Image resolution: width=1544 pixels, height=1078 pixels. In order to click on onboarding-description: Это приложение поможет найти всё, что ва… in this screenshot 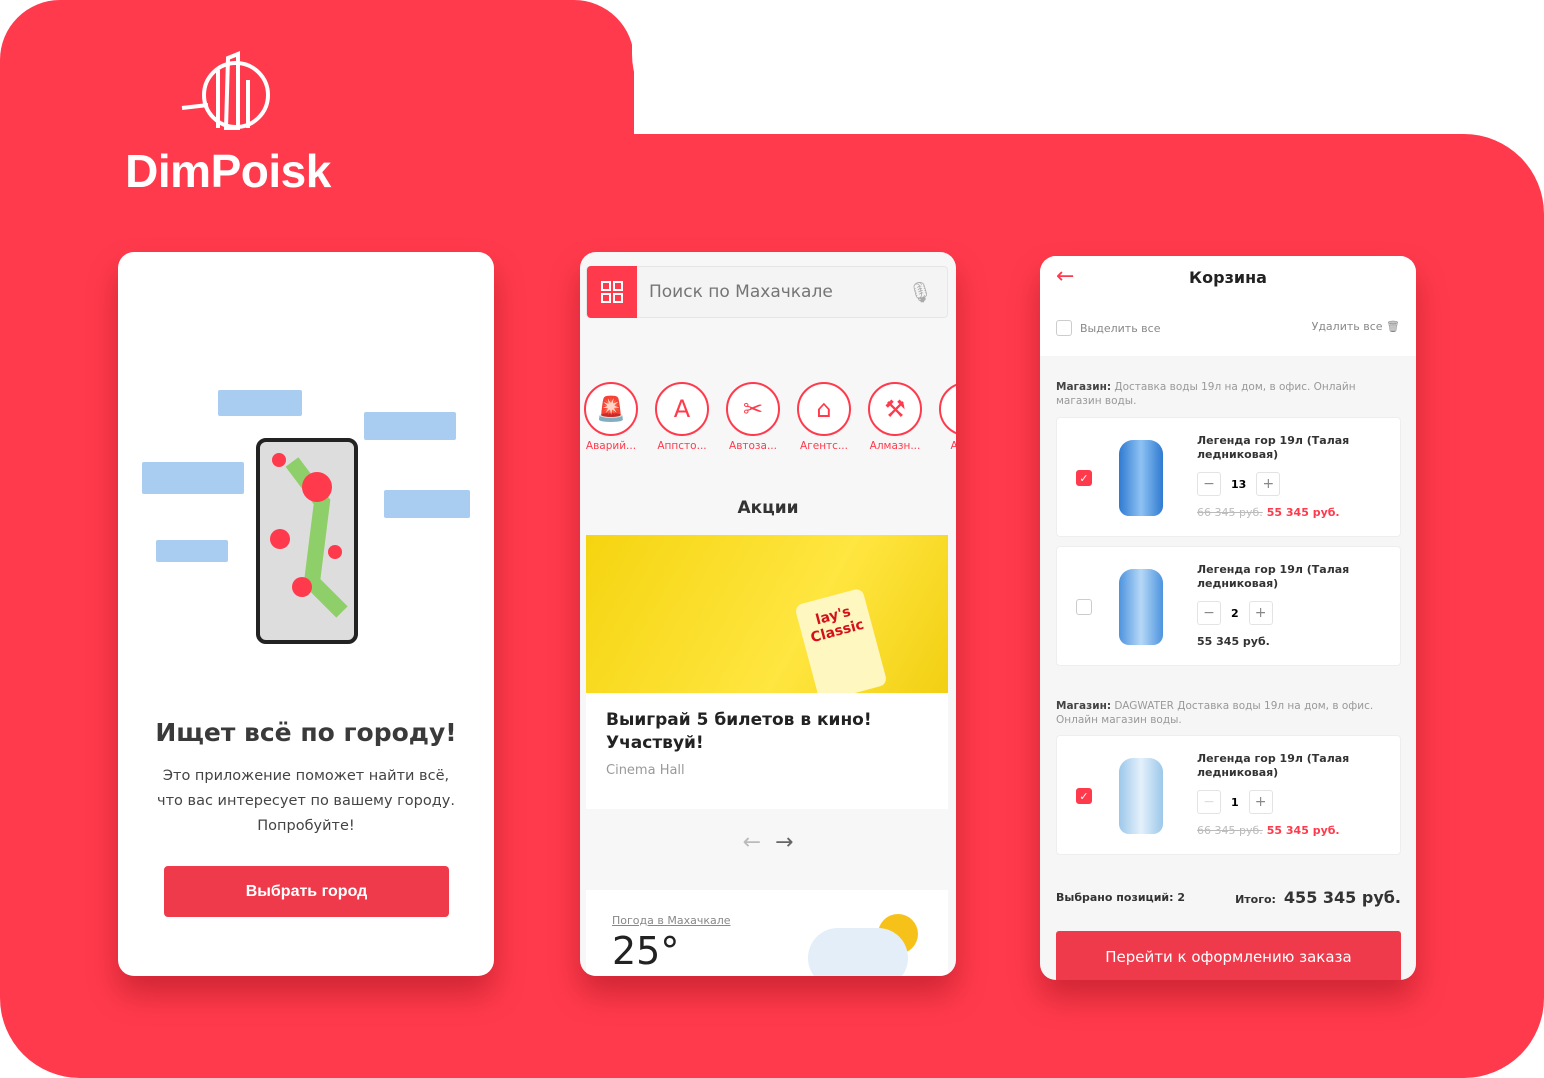, I will do `click(306, 801)`.